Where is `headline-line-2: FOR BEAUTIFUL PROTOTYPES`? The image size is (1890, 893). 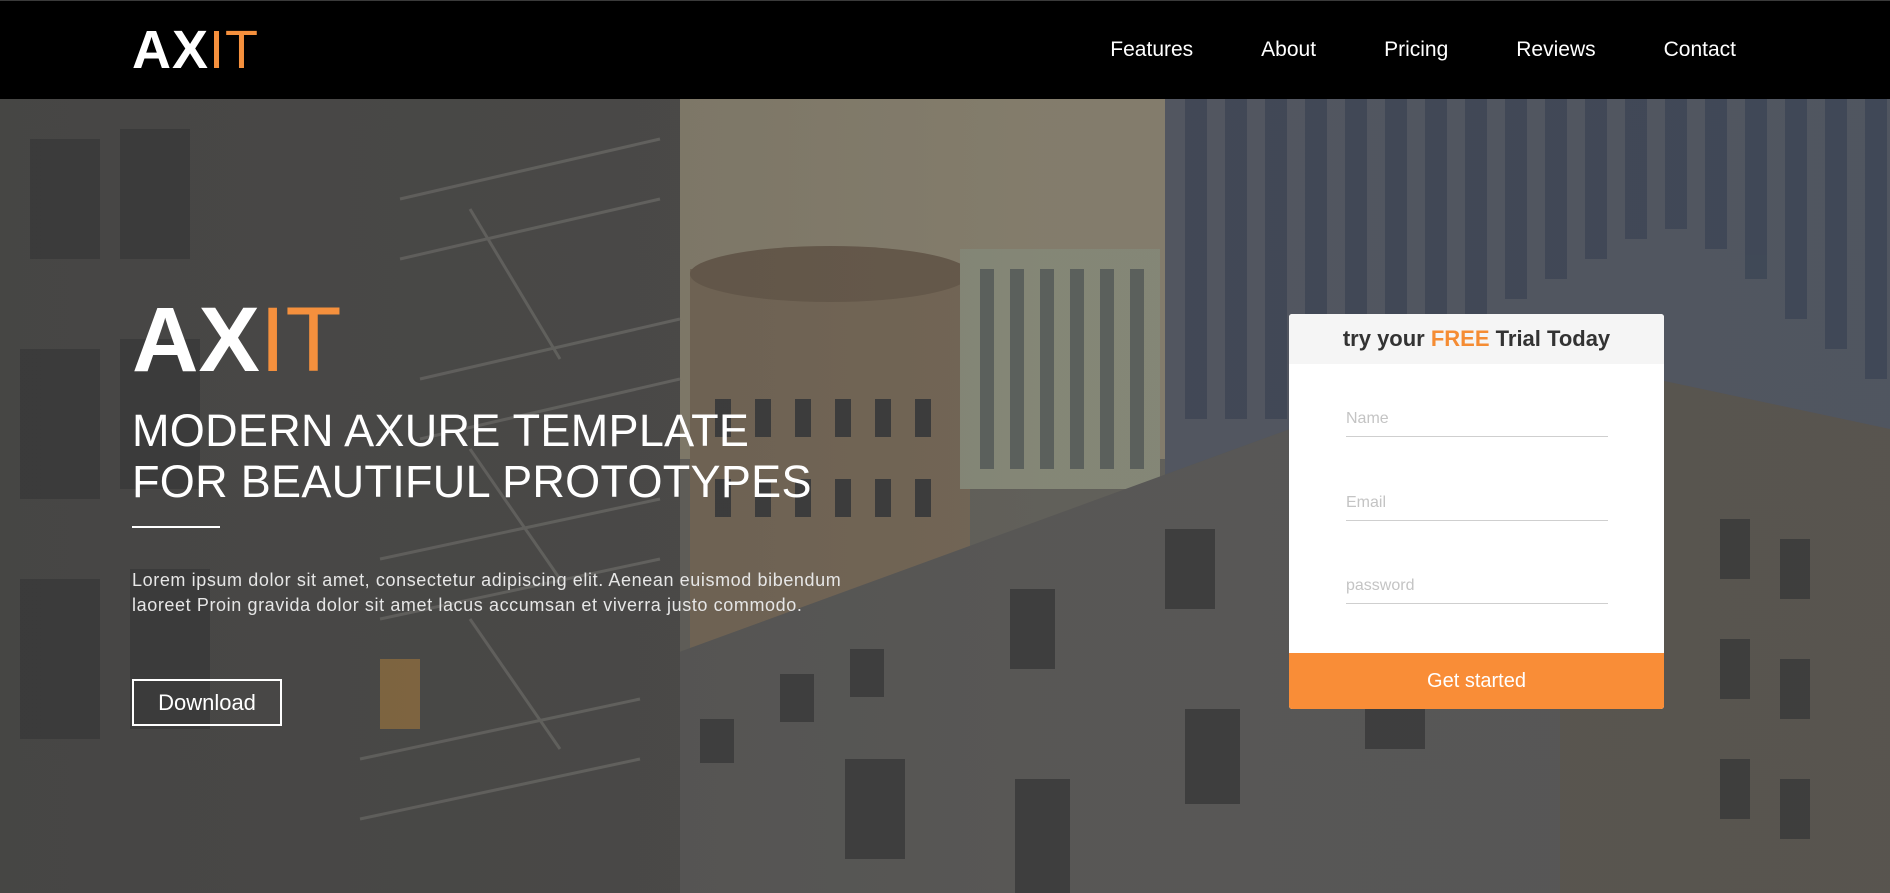
headline-line-2: FOR BEAUTIFUL PROTOTYPES is located at coordinates (472, 481).